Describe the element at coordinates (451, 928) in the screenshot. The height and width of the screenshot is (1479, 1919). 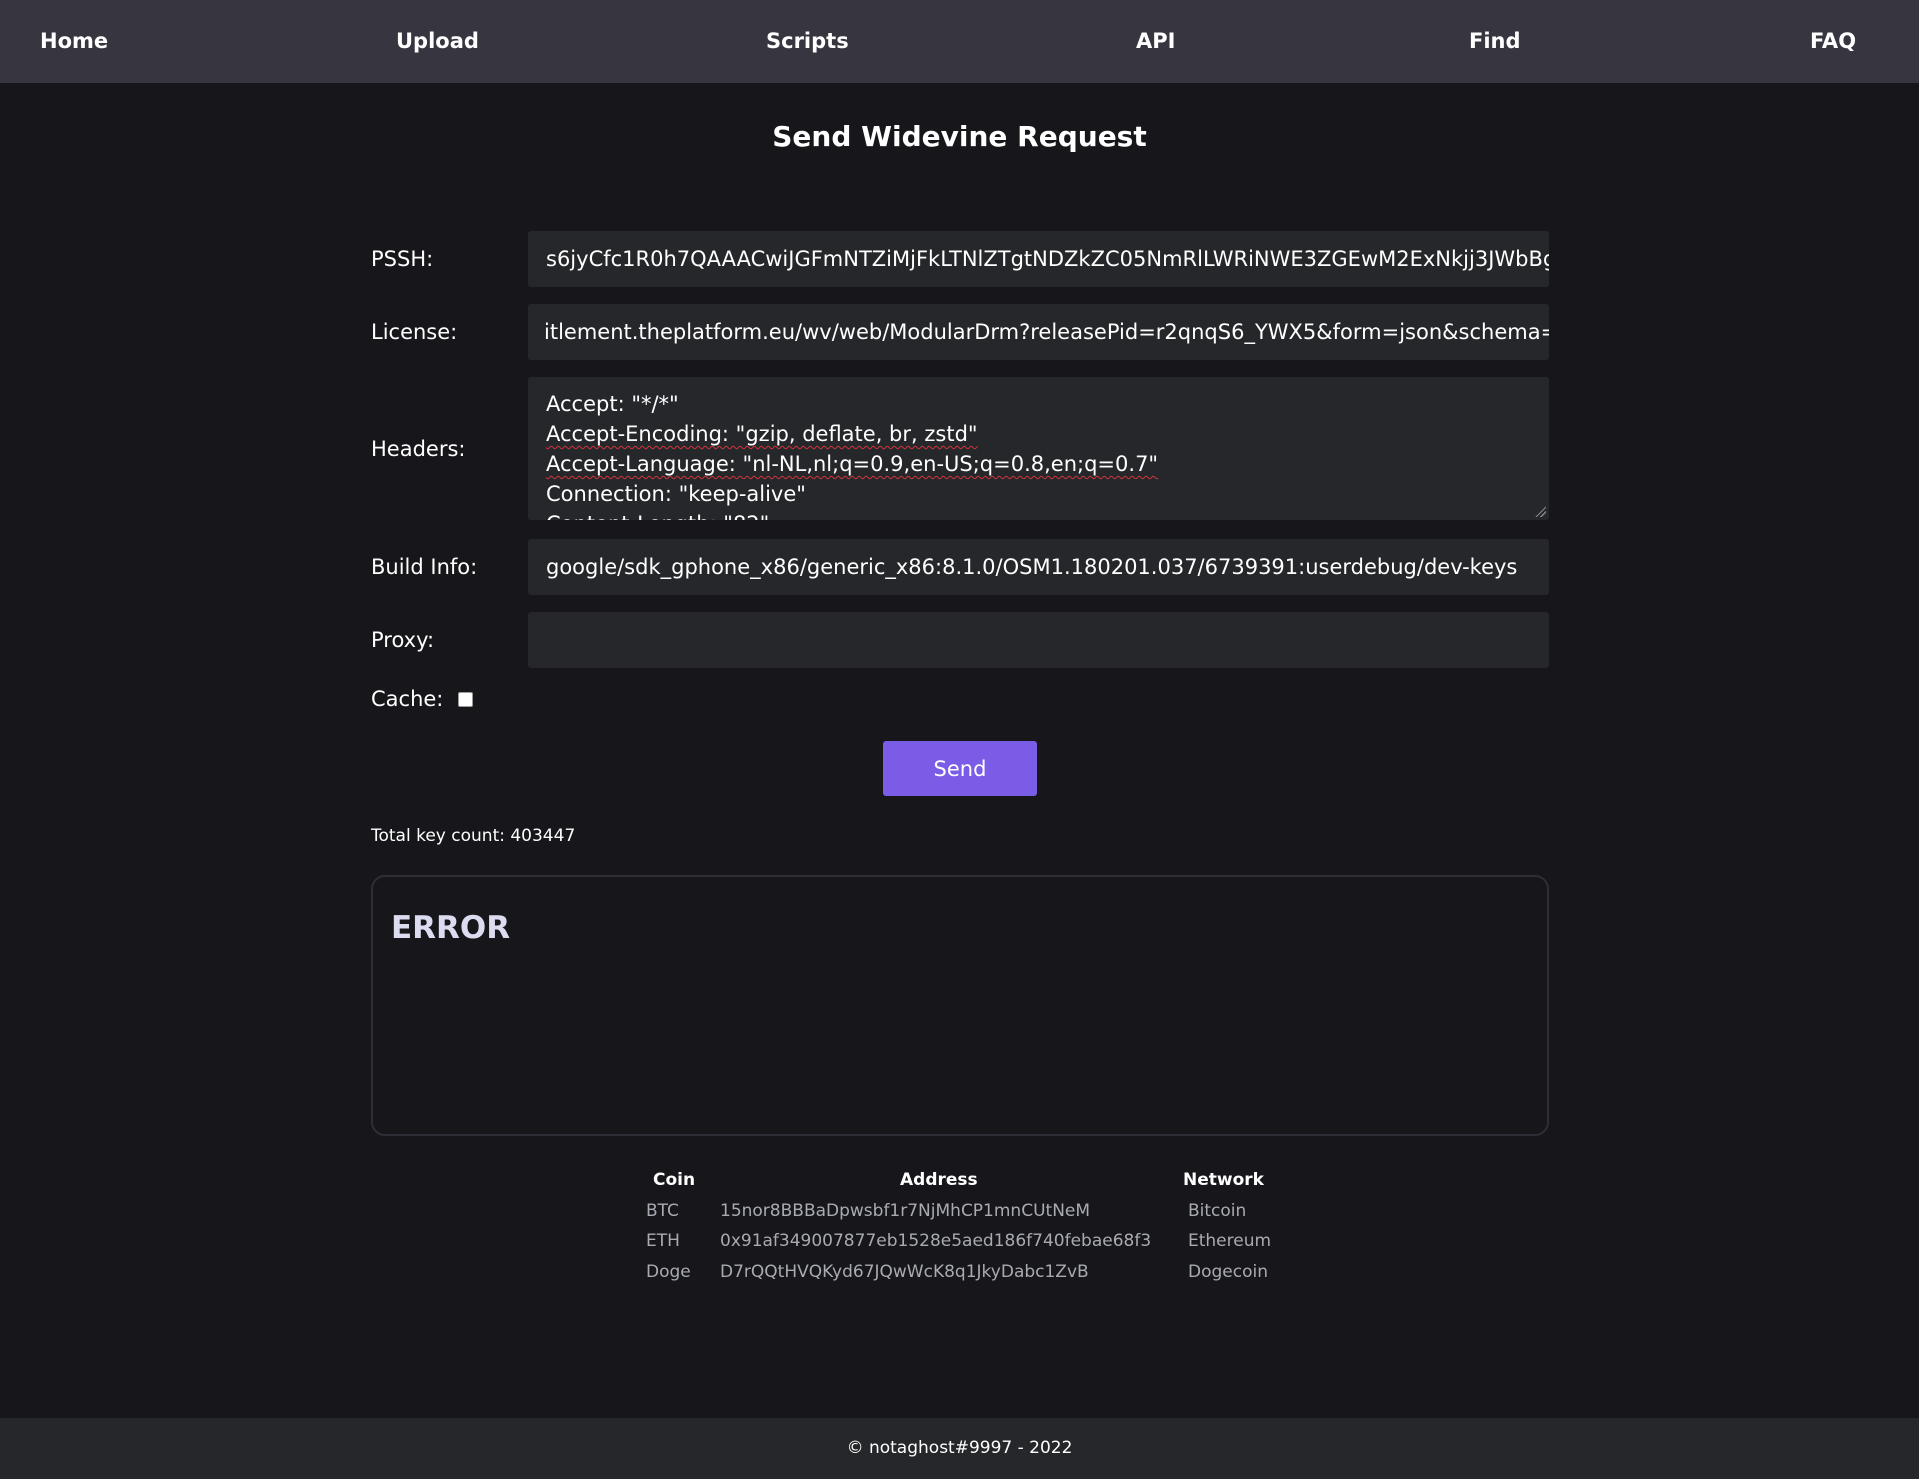
I see `error-status: ERROR` at that location.